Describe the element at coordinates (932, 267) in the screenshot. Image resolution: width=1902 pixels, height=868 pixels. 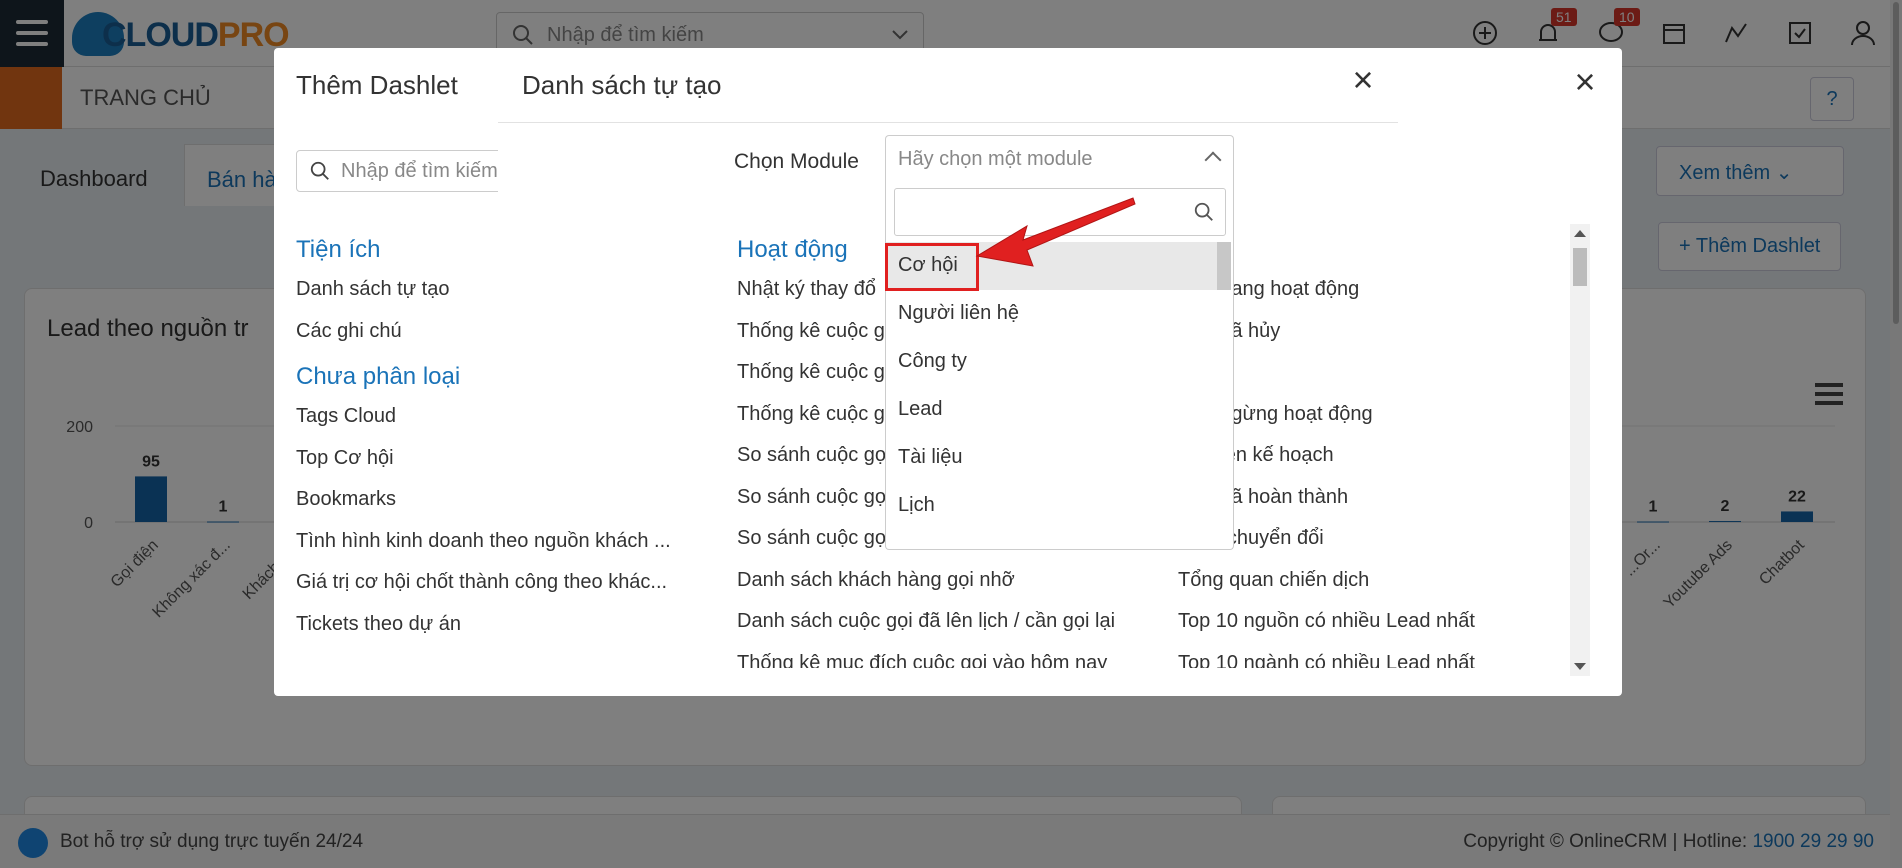
I see `highlight-box` at that location.